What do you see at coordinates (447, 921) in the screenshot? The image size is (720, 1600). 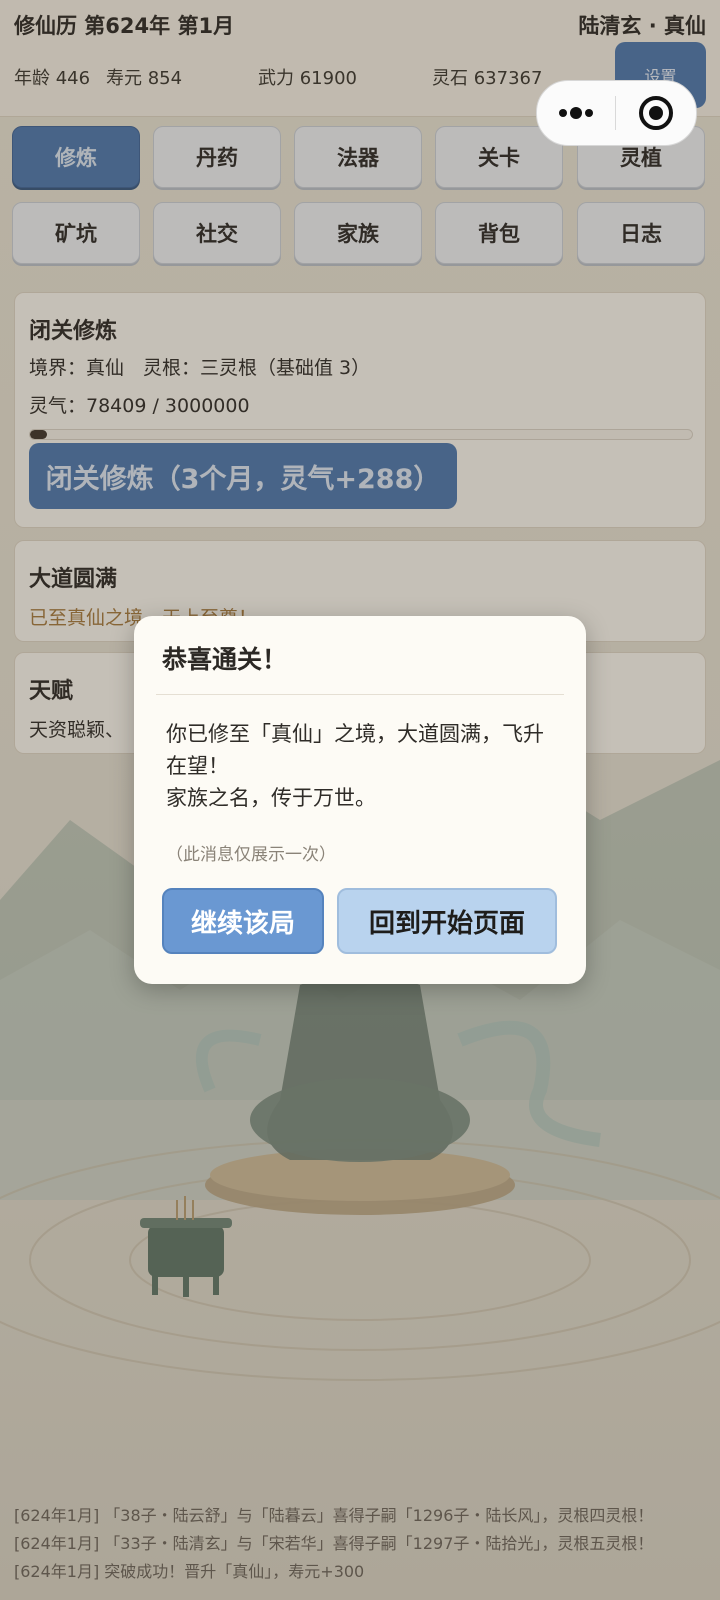 I see `return-home-button: 回到开始页面` at bounding box center [447, 921].